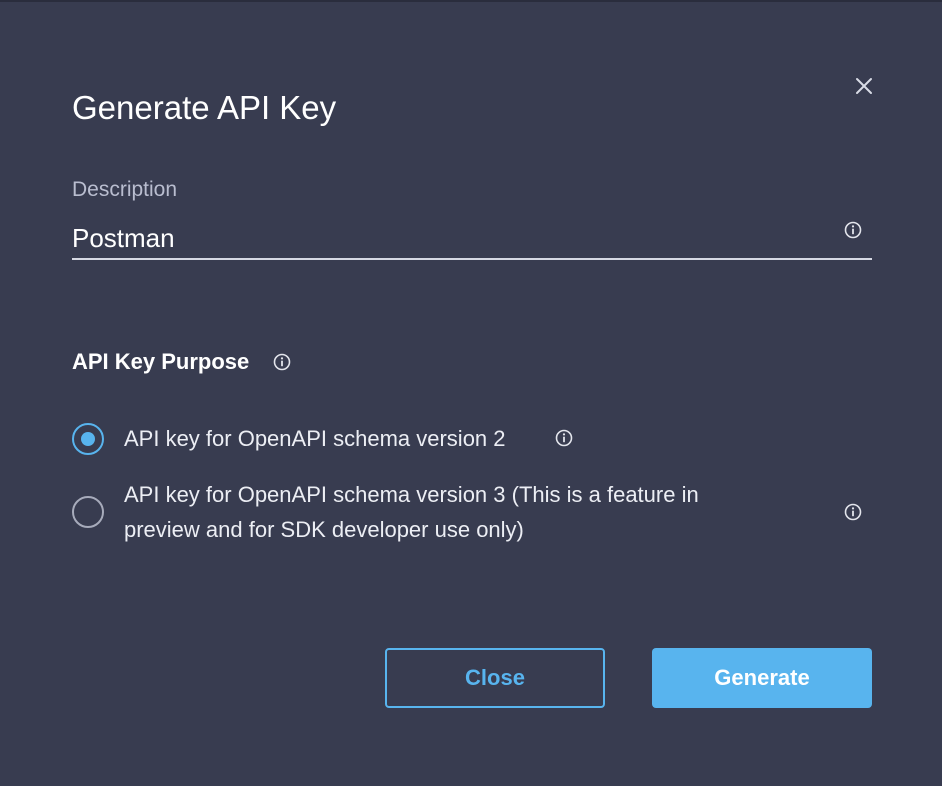  Describe the element at coordinates (452, 238) in the screenshot. I see `description-input` at that location.